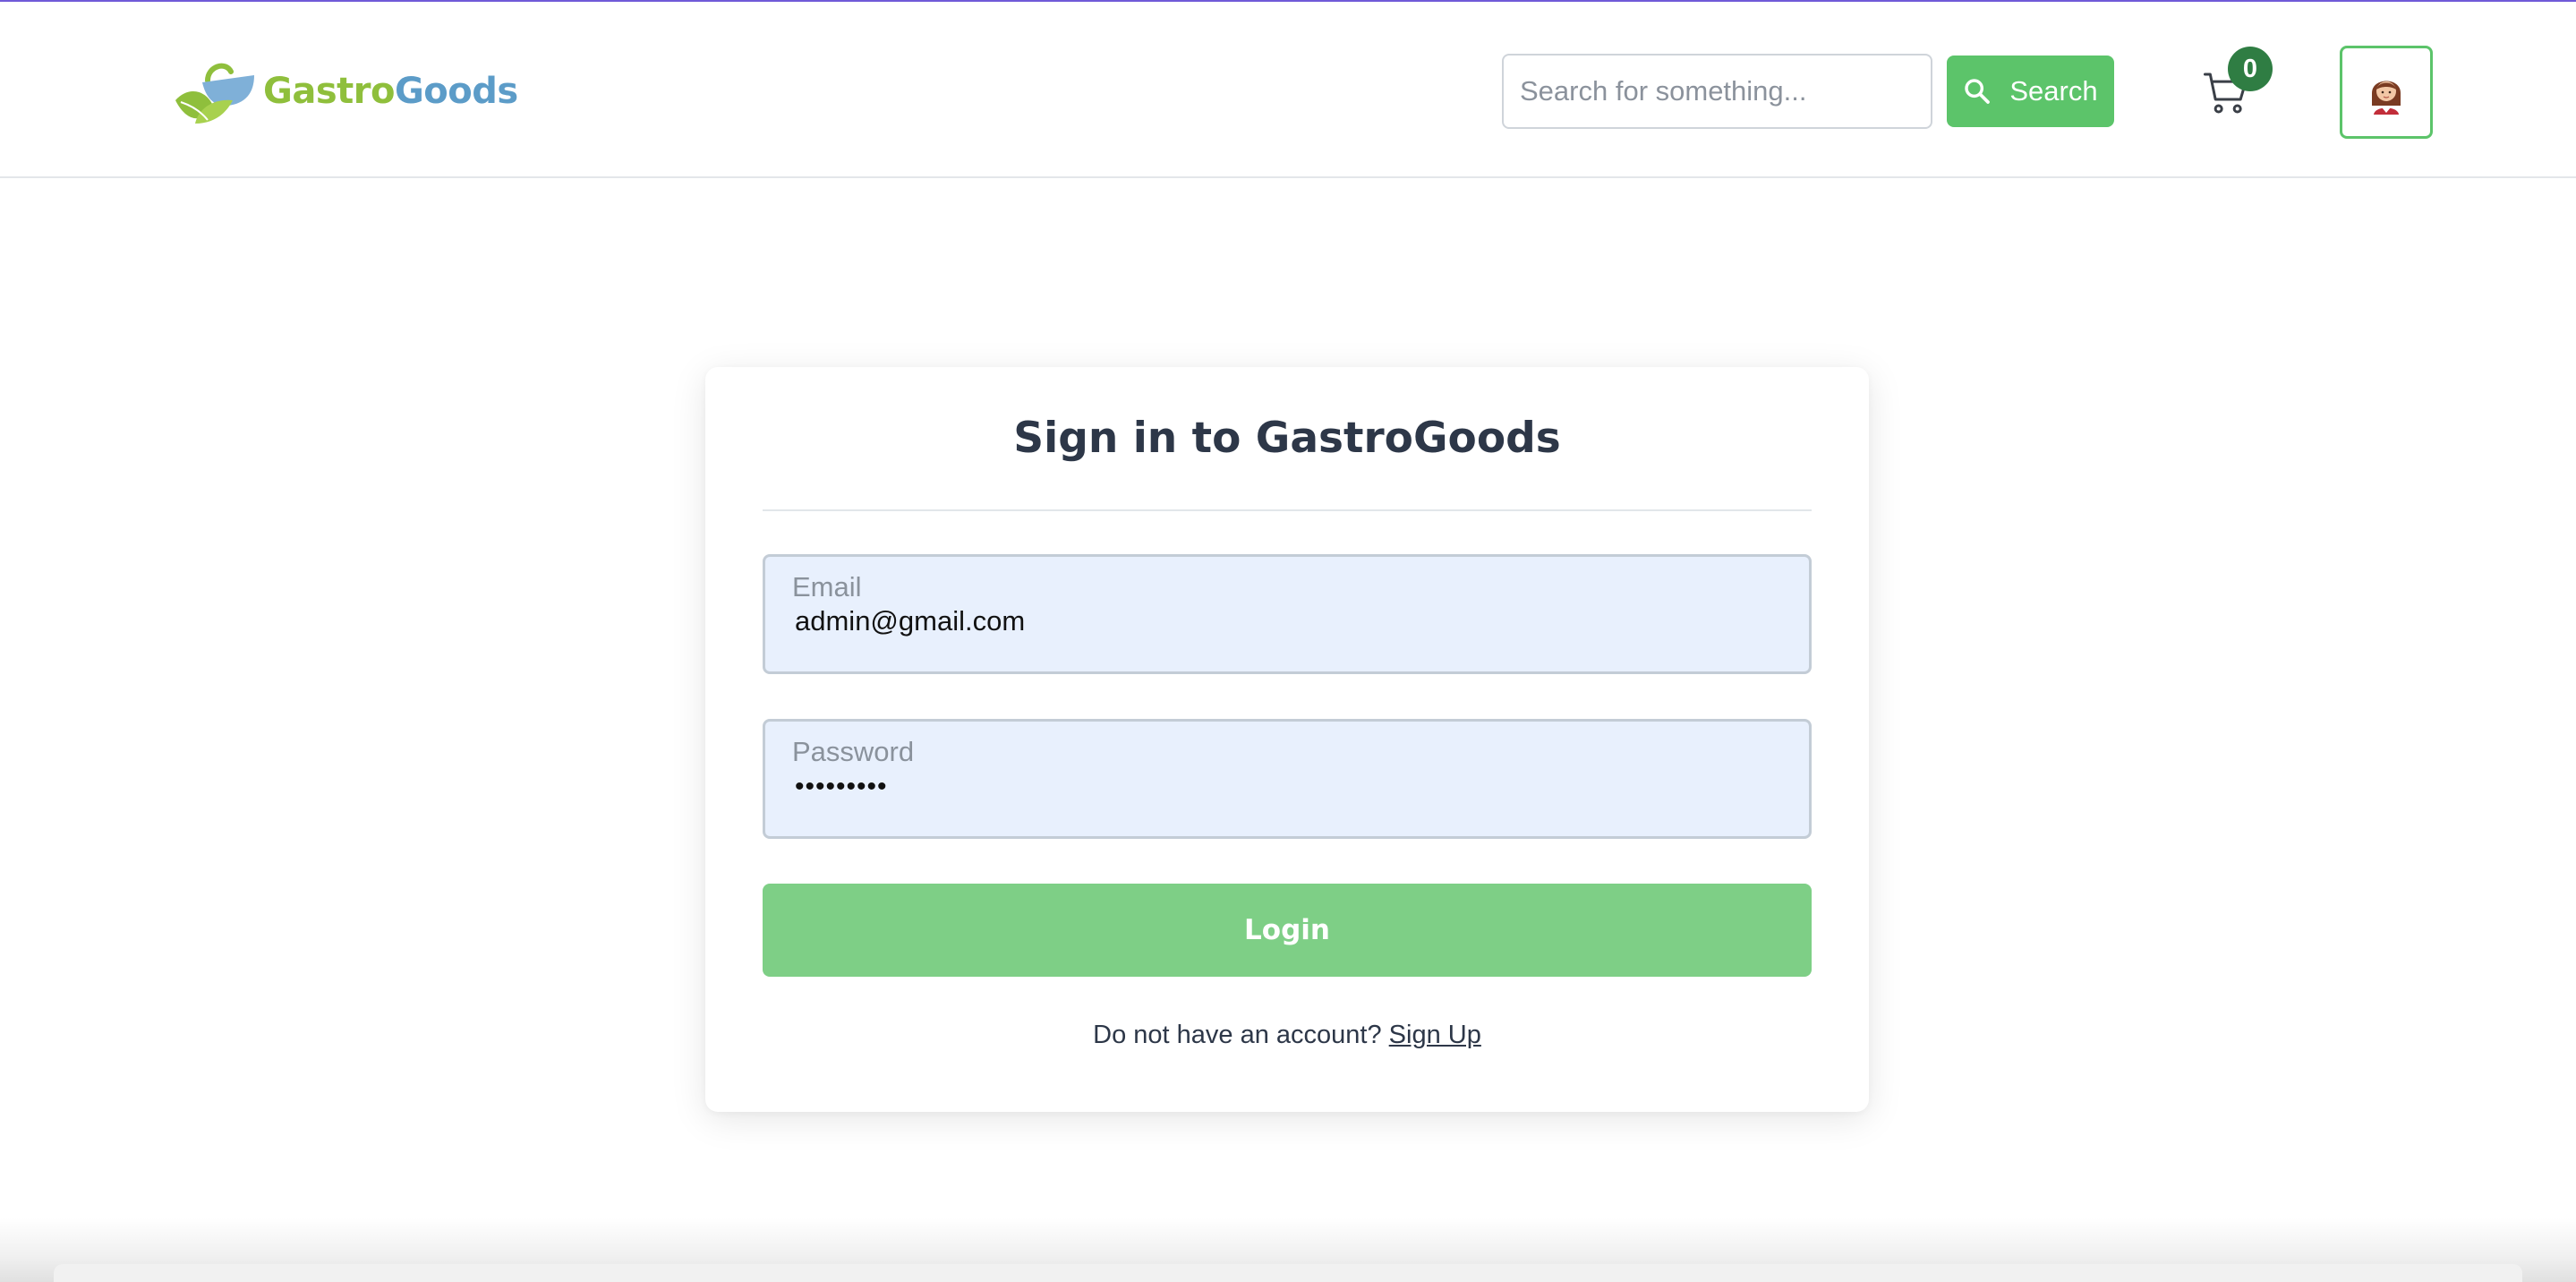  Describe the element at coordinates (1237, 1035) in the screenshot. I see `signup-prompt-text: Do not have an account?` at that location.